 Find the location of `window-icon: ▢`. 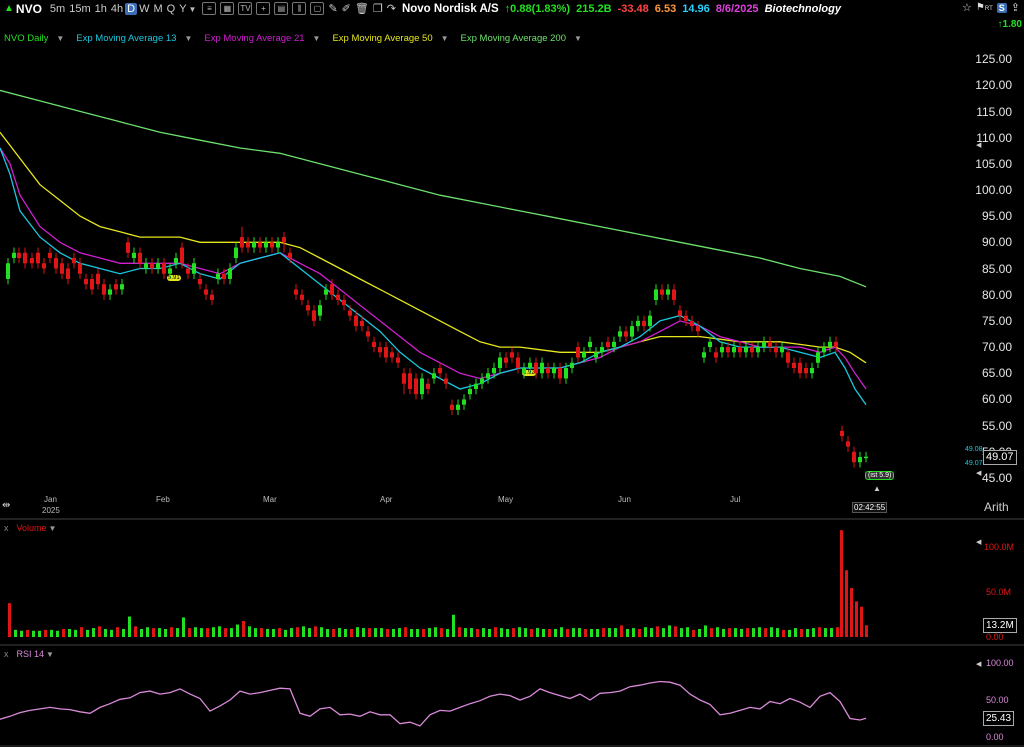

window-icon: ▢ is located at coordinates (317, 8).